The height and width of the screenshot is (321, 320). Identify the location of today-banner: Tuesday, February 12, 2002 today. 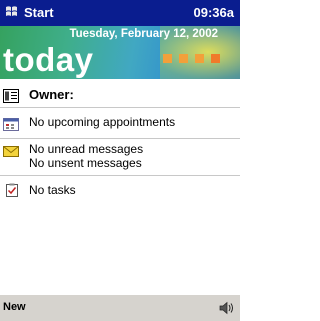
(120, 52).